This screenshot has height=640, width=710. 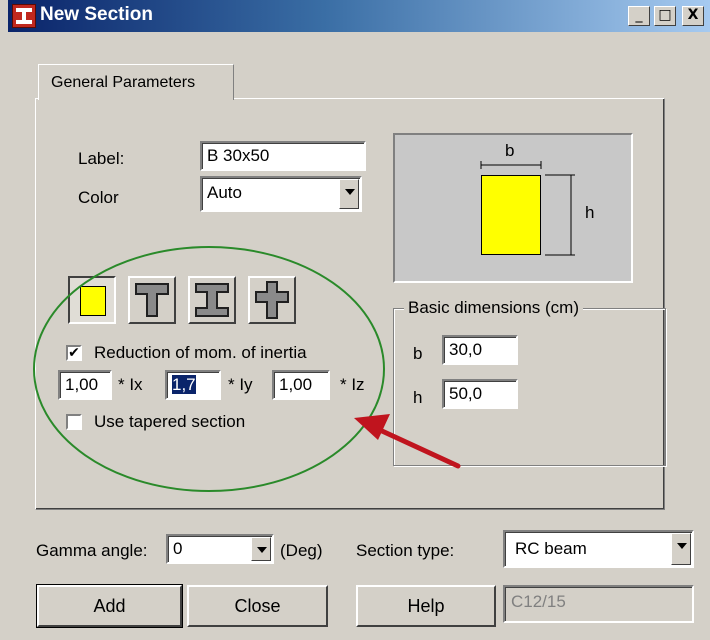 What do you see at coordinates (96, 14) in the screenshot?
I see `window-title: New Section` at bounding box center [96, 14].